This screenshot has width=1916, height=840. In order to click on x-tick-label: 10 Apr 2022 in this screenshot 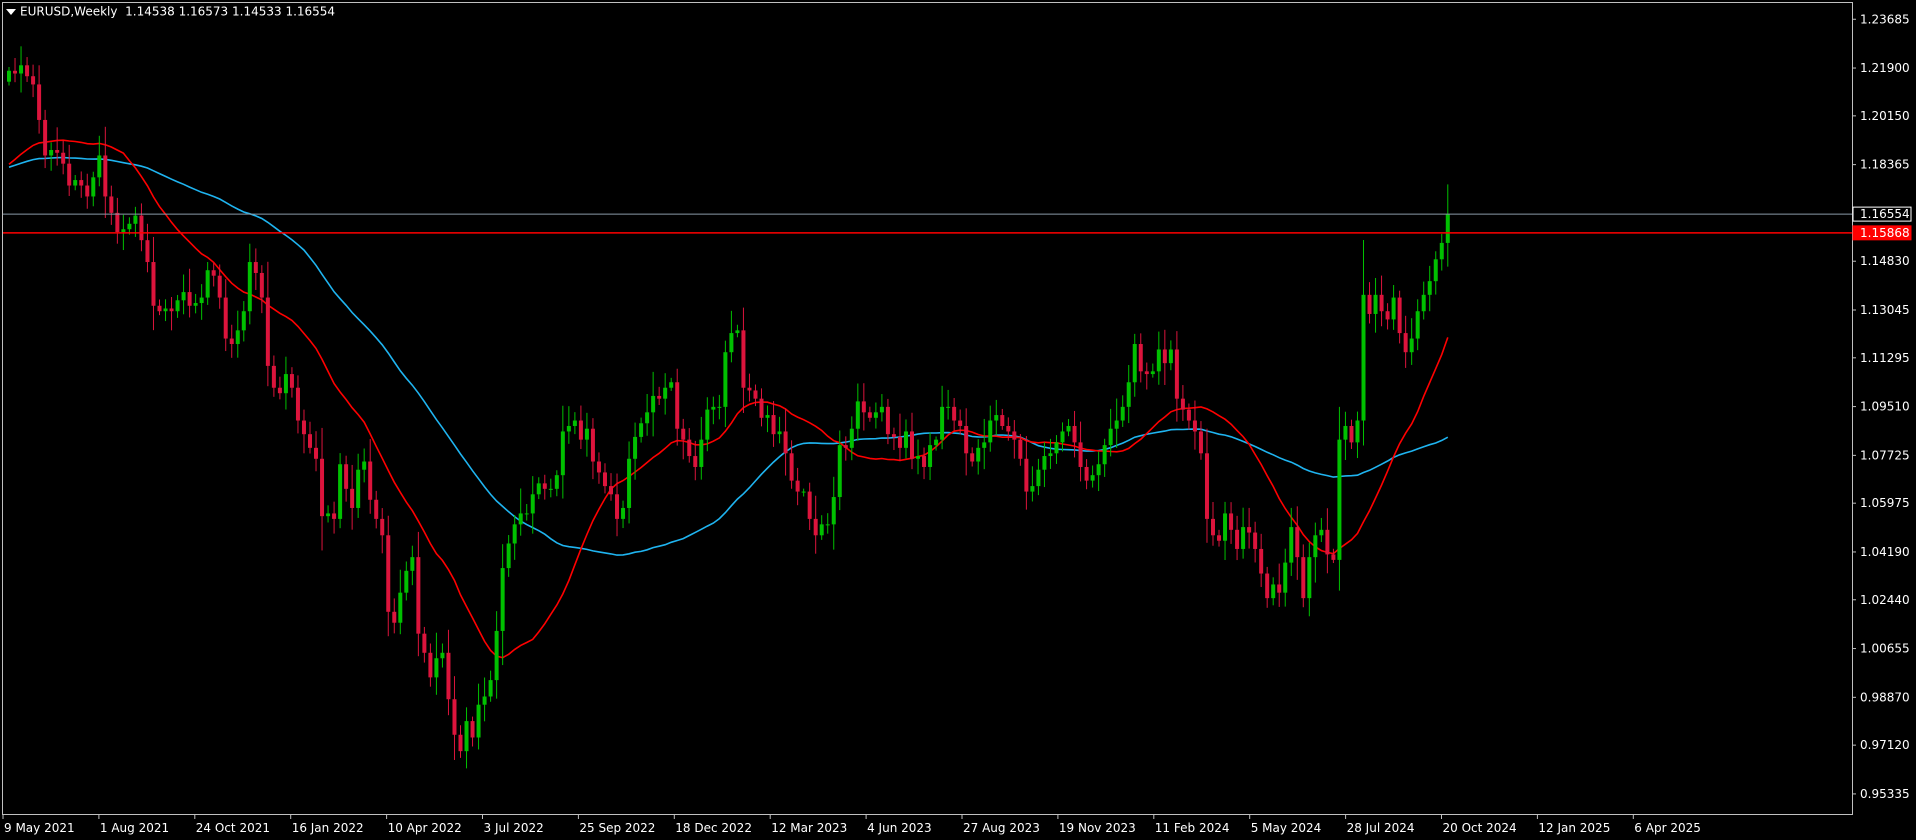, I will do `click(425, 828)`.